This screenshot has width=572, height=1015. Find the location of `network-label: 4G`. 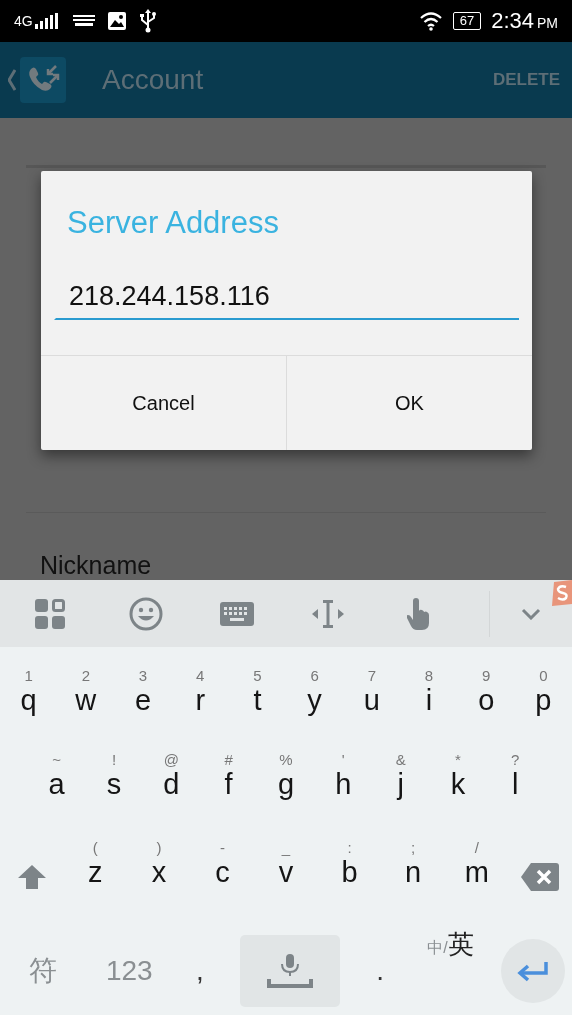

network-label: 4G is located at coordinates (23, 21).